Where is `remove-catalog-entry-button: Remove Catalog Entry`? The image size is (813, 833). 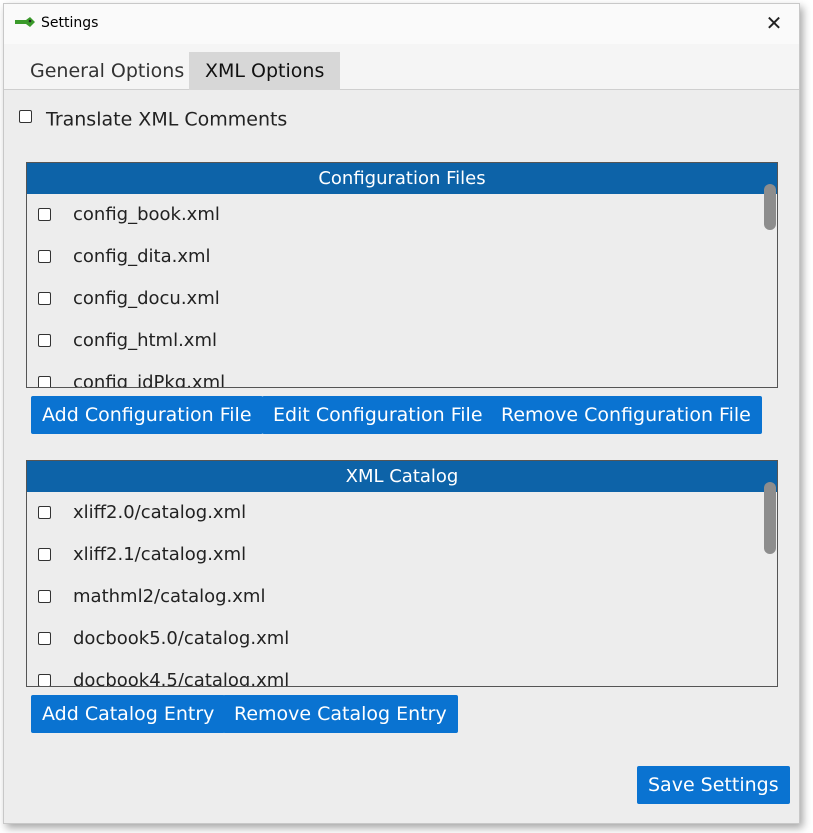 remove-catalog-entry-button: Remove Catalog Entry is located at coordinates (340, 714).